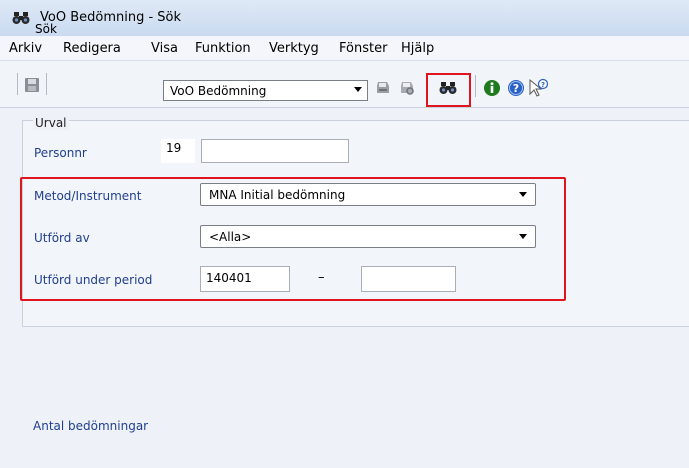 The height and width of the screenshot is (468, 689). I want to click on print-icon, so click(382, 87).